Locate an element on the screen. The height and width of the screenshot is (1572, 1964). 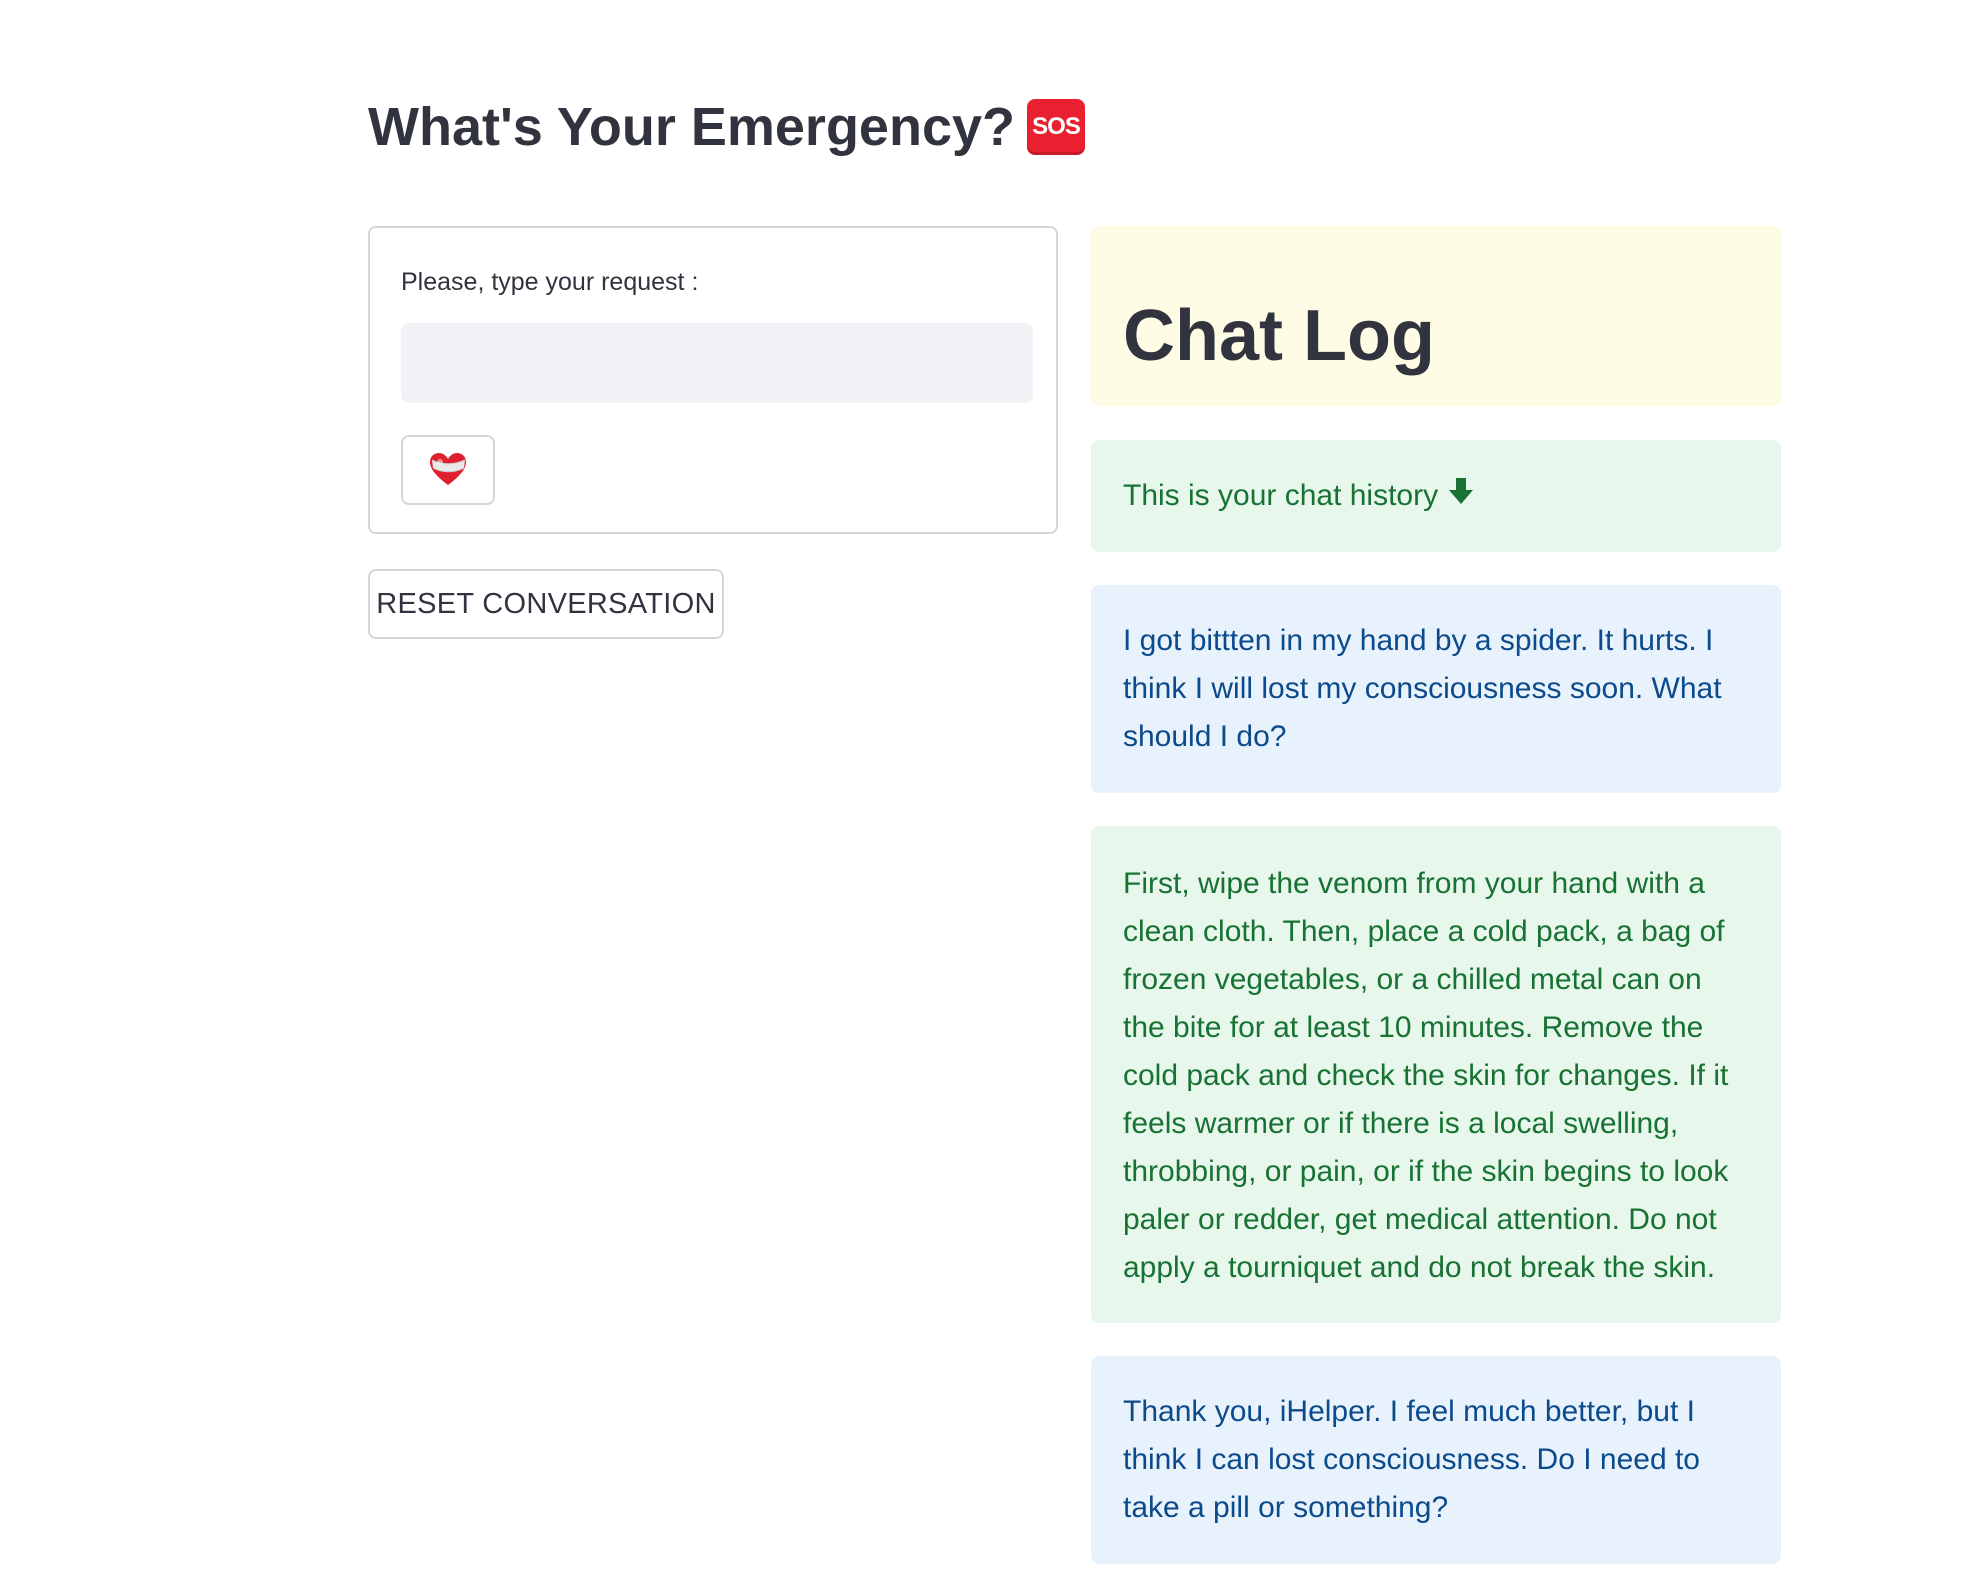
mending-heart-icon is located at coordinates (448, 470).